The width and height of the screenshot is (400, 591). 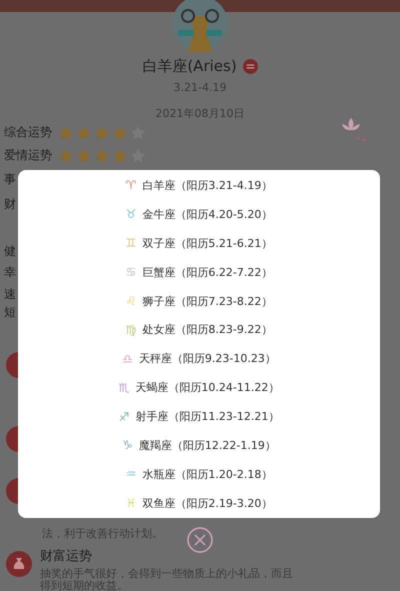 I want to click on row-label: 健, so click(x=10, y=251).